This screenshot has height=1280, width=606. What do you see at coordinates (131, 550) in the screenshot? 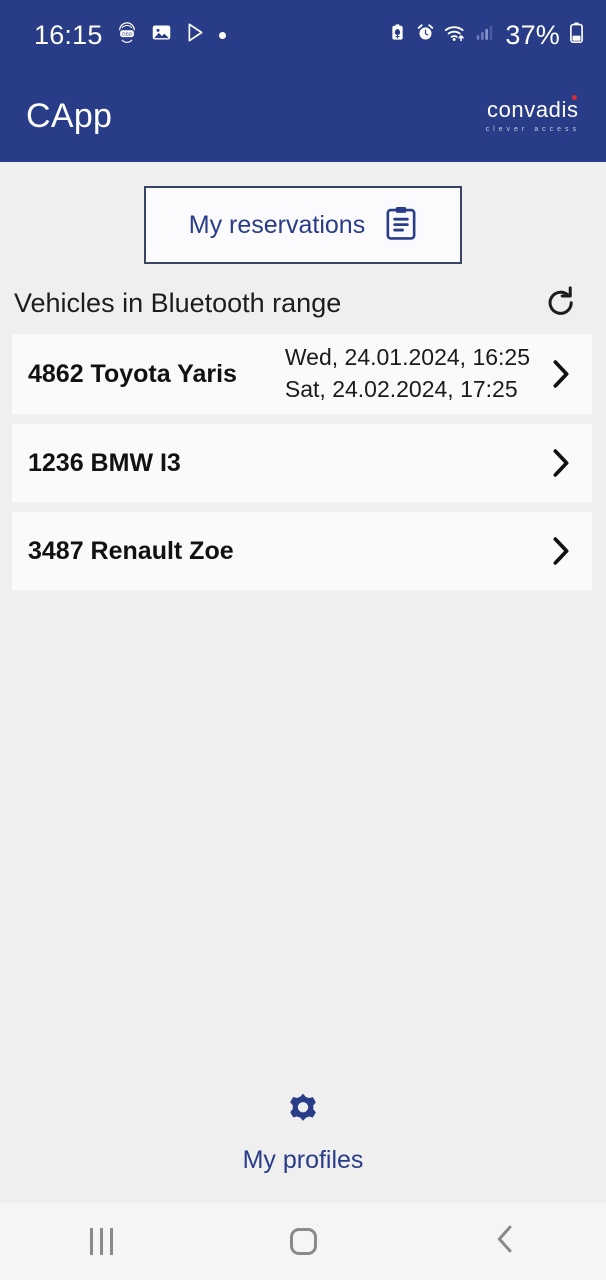
I see `vehicle-name: 3487 Renault Zoe` at bounding box center [131, 550].